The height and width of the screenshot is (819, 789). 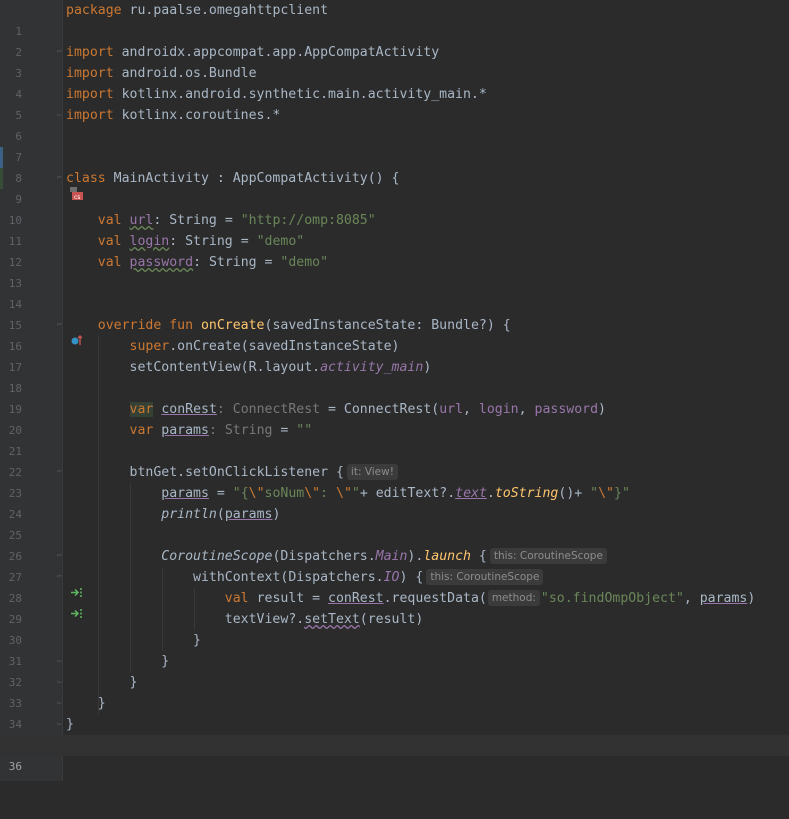 What do you see at coordinates (225, 367) in the screenshot?
I see `method-call: setContentView(R.layout.` at bounding box center [225, 367].